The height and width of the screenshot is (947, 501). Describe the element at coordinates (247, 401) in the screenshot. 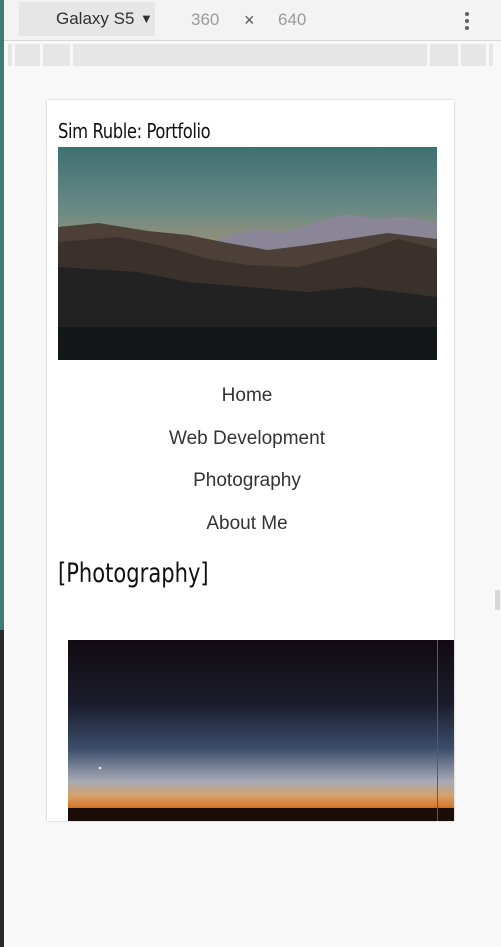

I see `nav-item-home: Home` at that location.